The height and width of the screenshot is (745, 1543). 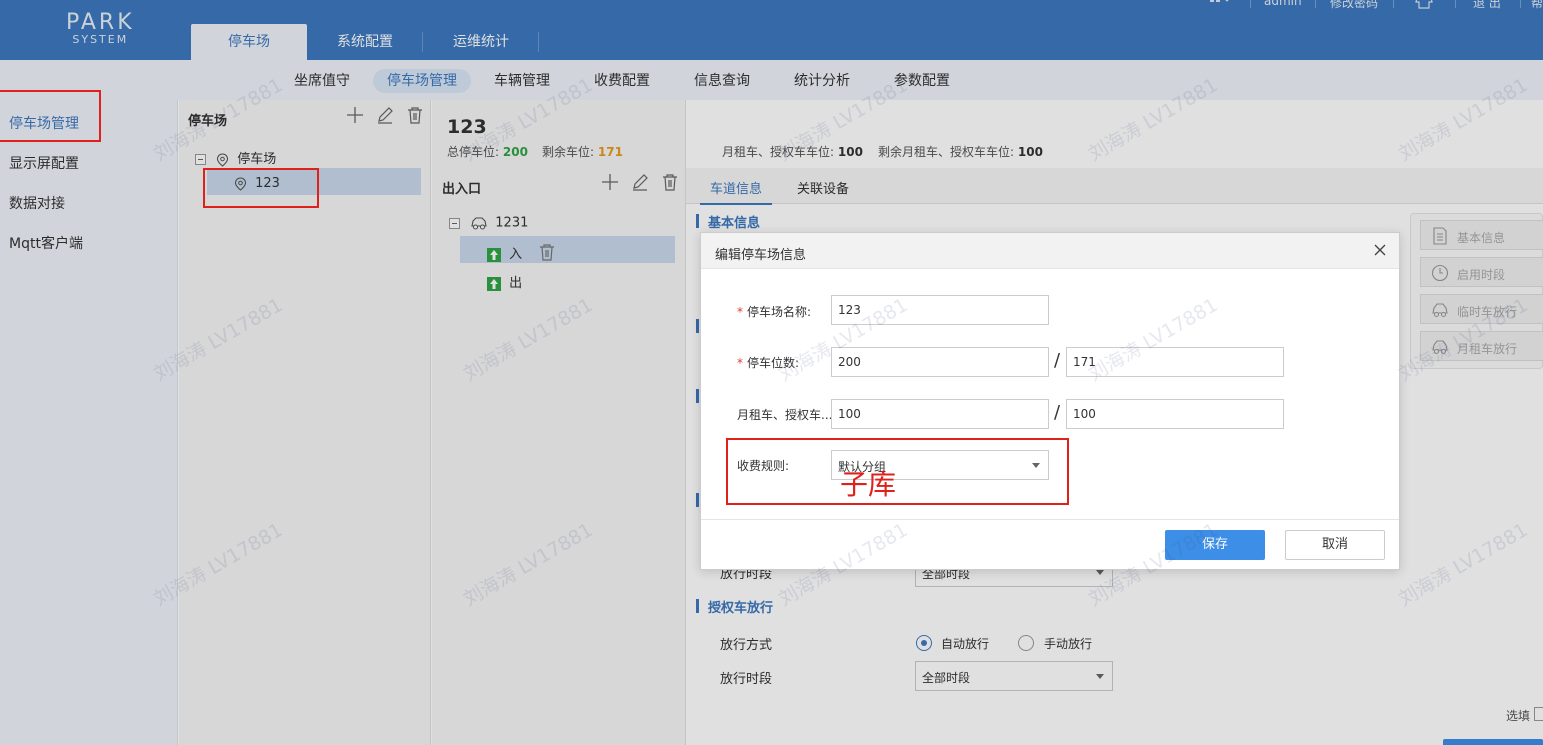 I want to click on close-icon, so click(x=1380, y=250).